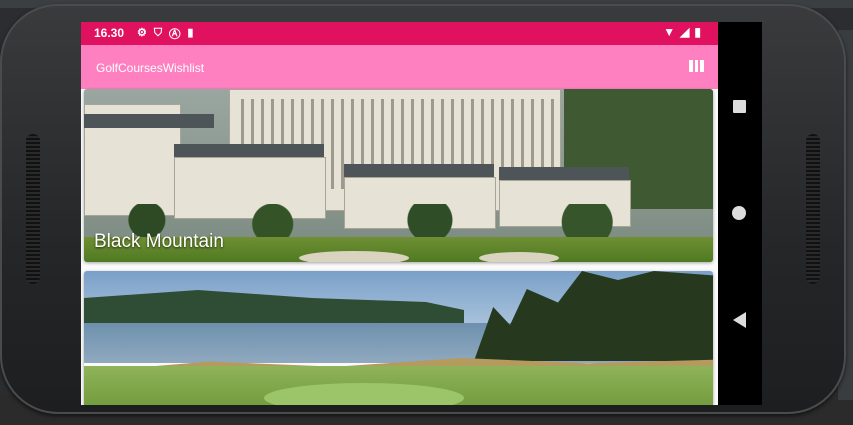  Describe the element at coordinates (161, 33) in the screenshot. I see `shield-icon: ⛉` at that location.